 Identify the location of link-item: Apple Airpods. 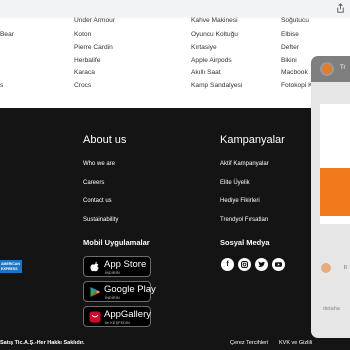
(211, 61).